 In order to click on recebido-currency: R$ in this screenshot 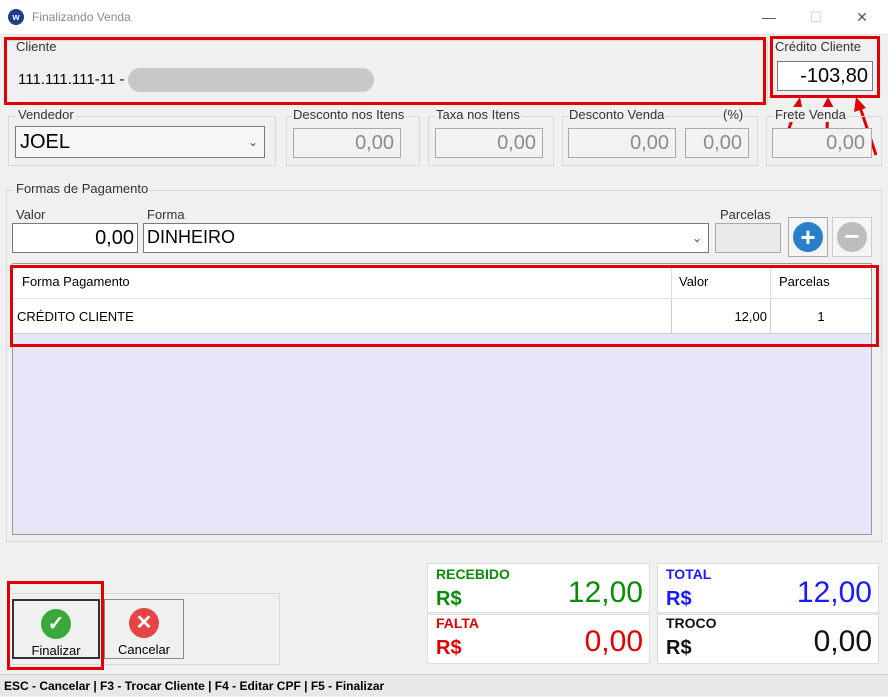, I will do `click(449, 599)`.